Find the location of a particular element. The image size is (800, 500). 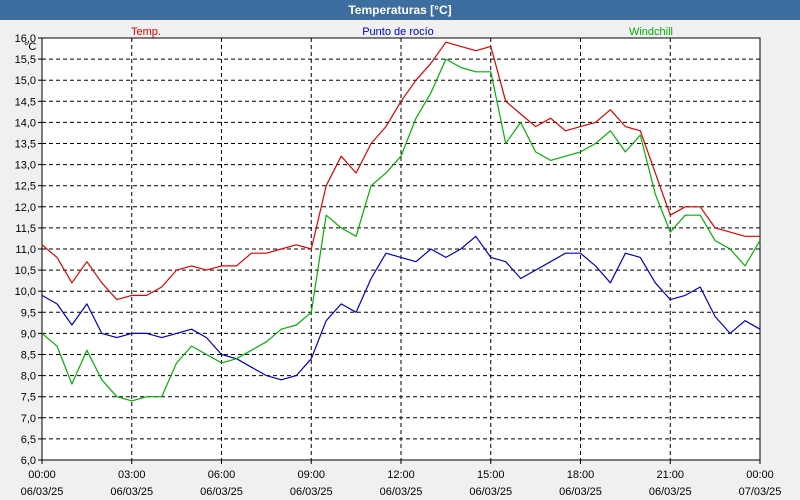

y-tick-label: 6,0 is located at coordinates (28, 461).